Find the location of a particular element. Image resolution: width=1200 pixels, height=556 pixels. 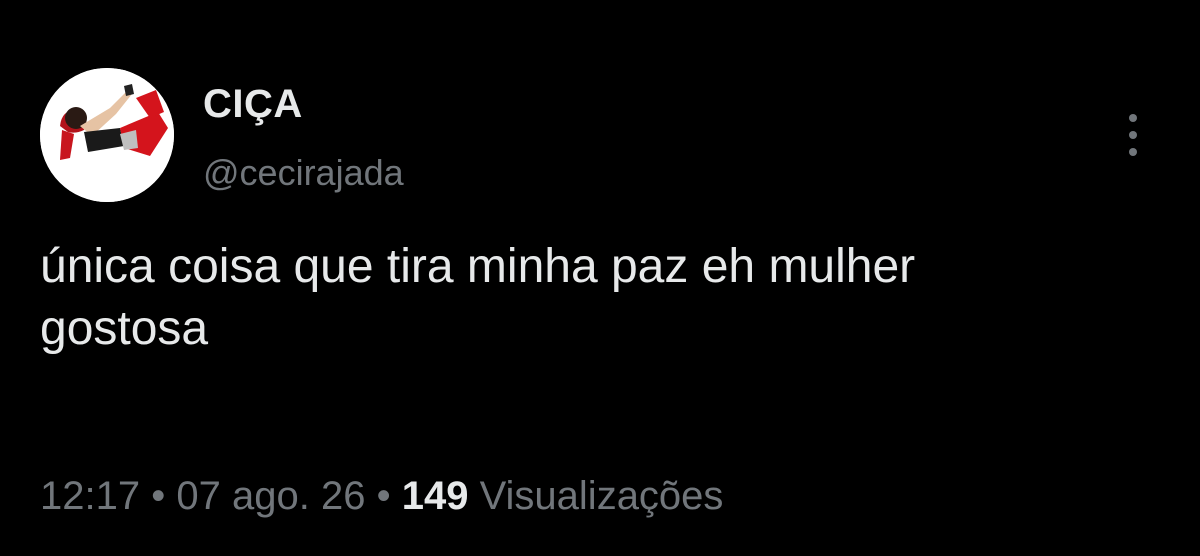

tweet-metadata: 12:17 • 07 ago. 26 • 149 Visualizações is located at coordinates (381, 496).